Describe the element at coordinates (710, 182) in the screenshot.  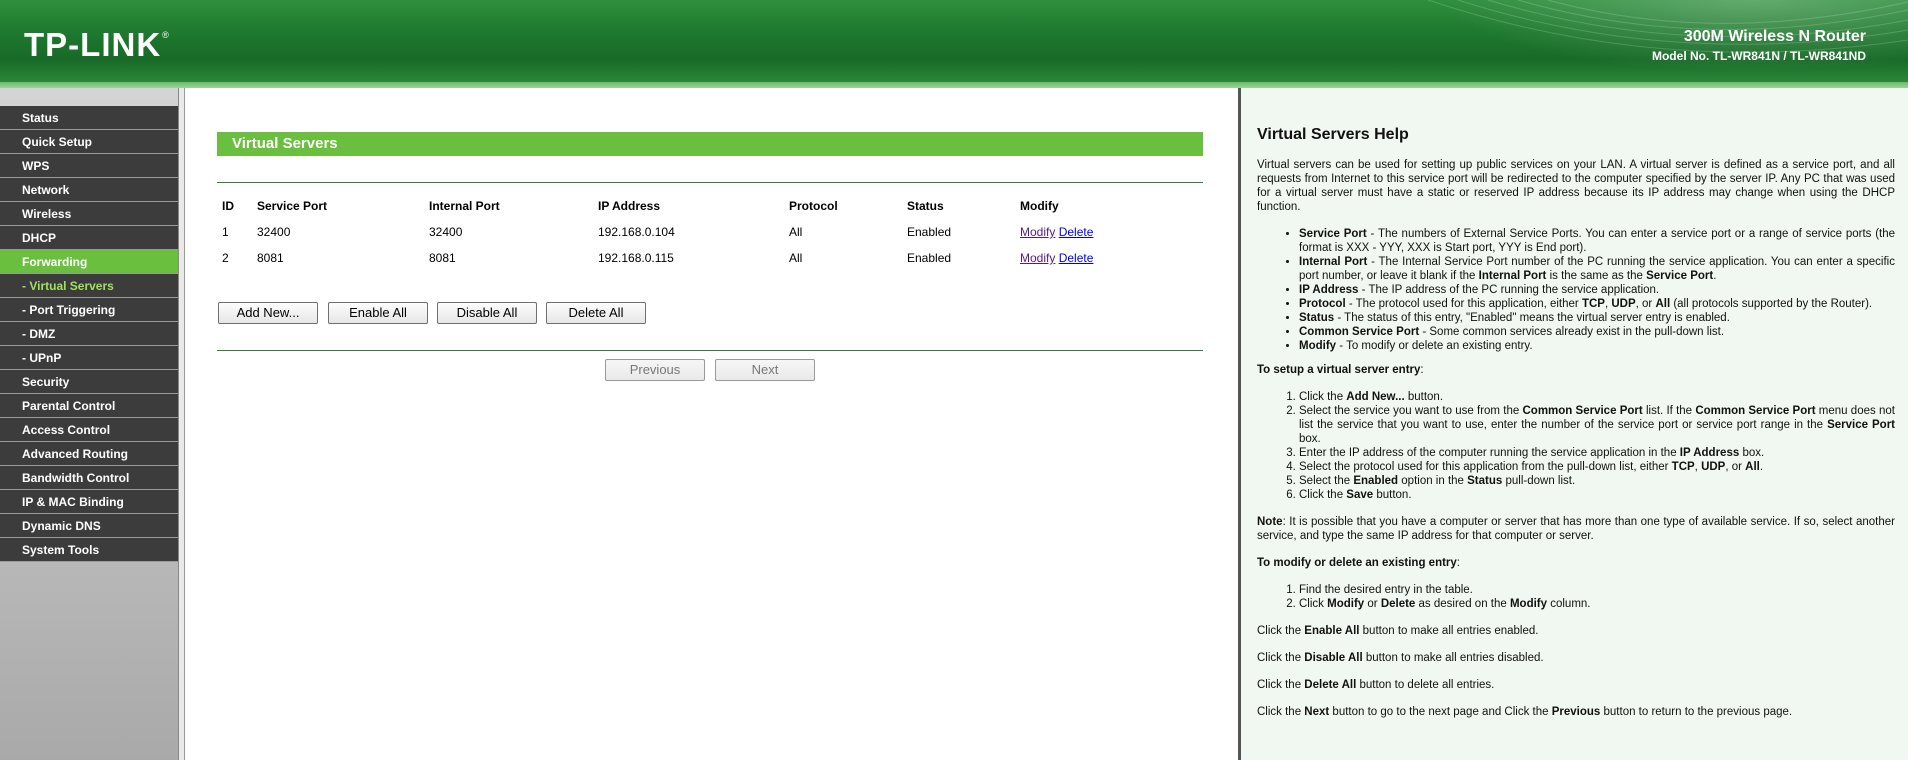
I see `divider-top` at that location.